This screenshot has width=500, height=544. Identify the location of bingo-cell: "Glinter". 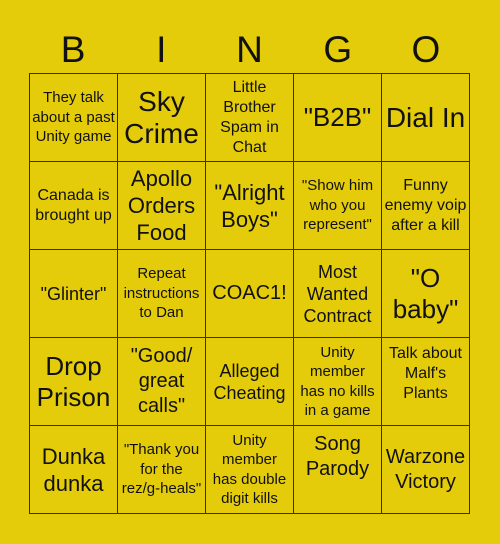
(74, 294).